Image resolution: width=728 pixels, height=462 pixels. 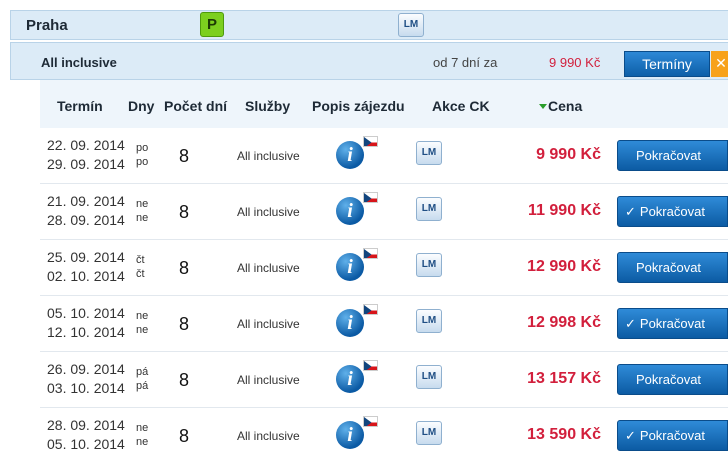 I want to click on dates-button: Termíny, so click(x=667, y=64).